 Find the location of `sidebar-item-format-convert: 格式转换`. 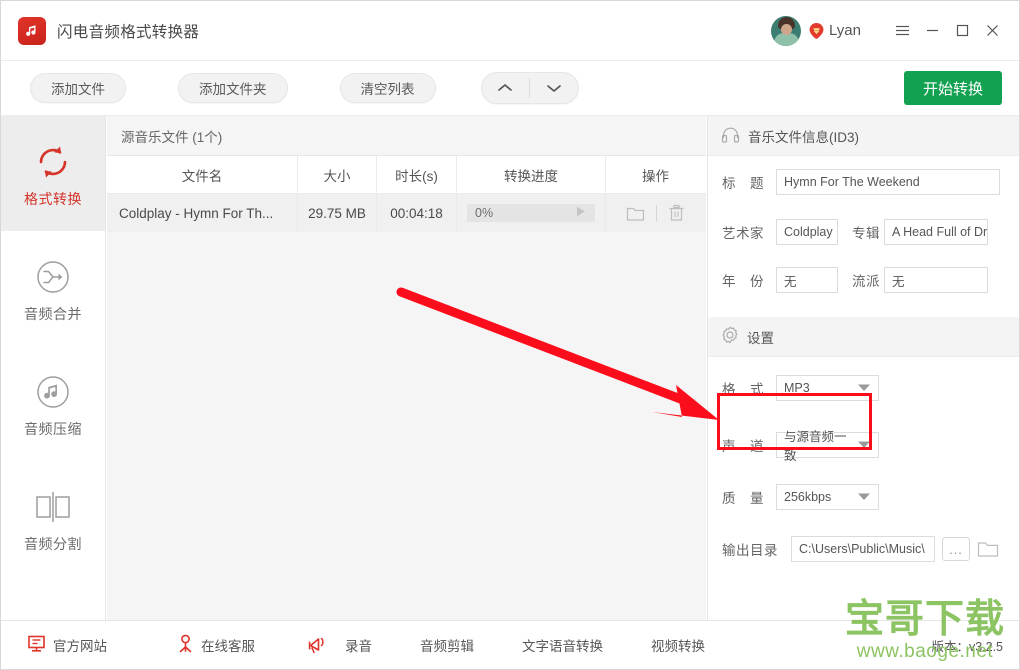

sidebar-item-format-convert: 格式转换 is located at coordinates (53, 173).